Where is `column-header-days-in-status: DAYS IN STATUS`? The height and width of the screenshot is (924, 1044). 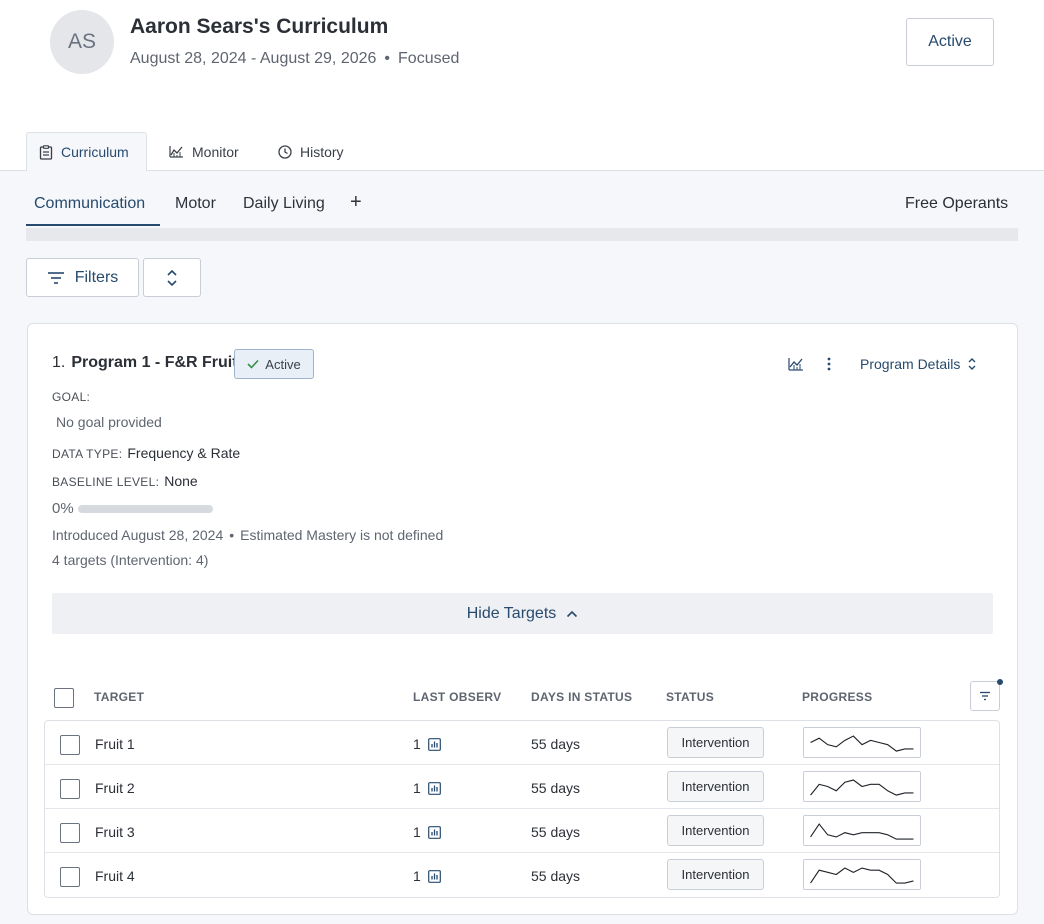 column-header-days-in-status: DAYS IN STATUS is located at coordinates (581, 697).